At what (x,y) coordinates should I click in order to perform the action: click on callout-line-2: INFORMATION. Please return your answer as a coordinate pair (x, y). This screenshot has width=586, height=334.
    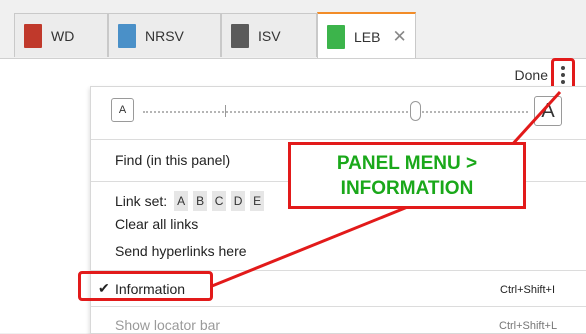
    Looking at the image, I should click on (407, 188).